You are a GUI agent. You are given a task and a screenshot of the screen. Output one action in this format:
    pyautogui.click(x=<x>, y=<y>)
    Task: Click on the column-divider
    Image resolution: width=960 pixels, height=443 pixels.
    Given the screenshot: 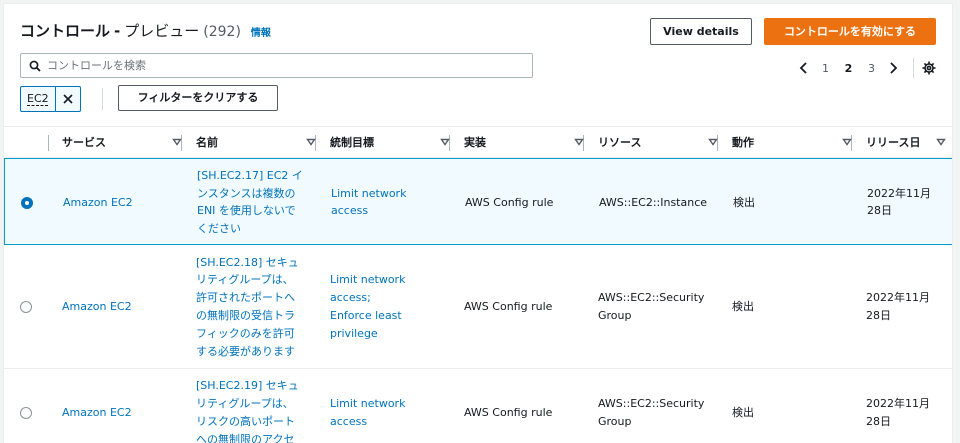 What is the action you would take?
    pyautogui.click(x=48, y=143)
    